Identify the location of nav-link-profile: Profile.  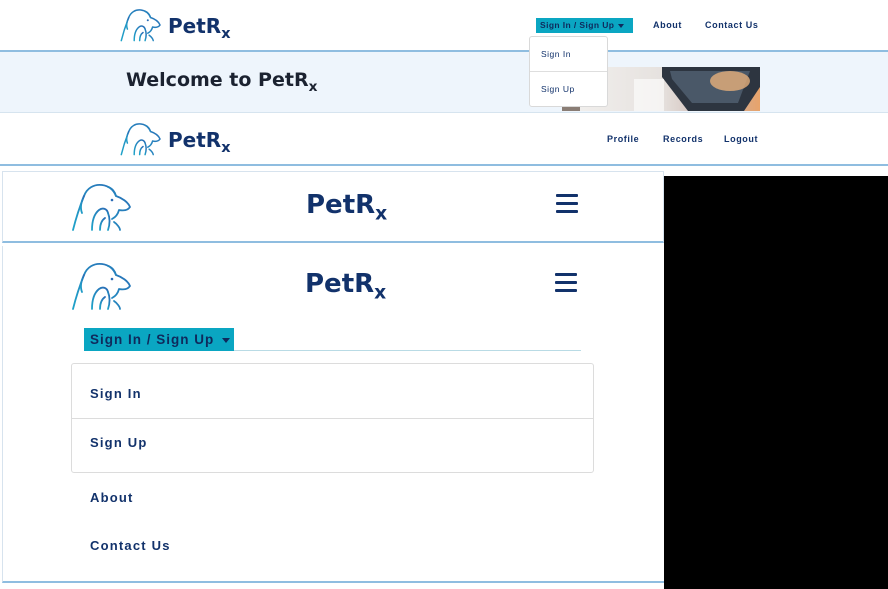
(623, 139).